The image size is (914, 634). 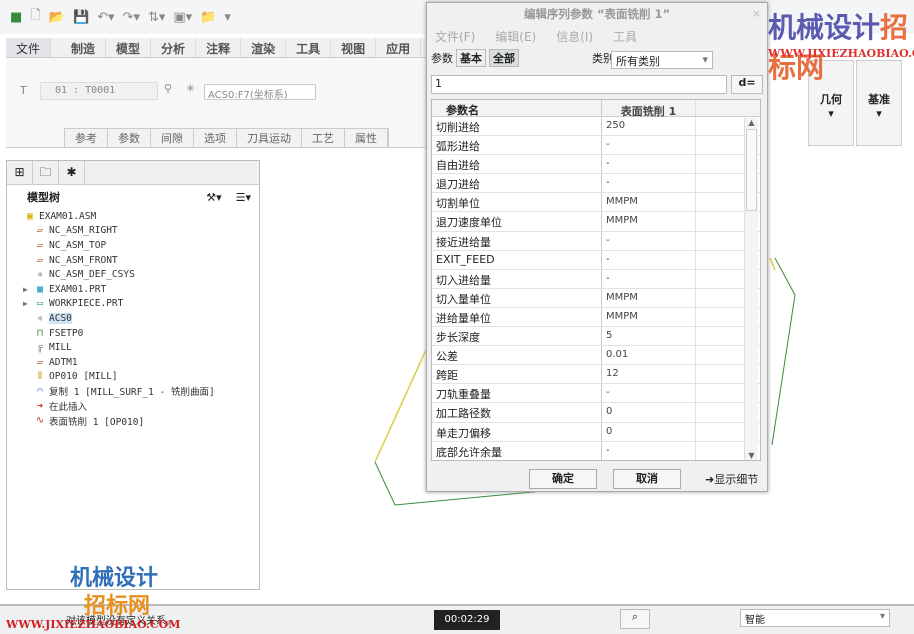 What do you see at coordinates (86, 304) in the screenshot?
I see `tree-node-label: WORKPIECE.PRT` at bounding box center [86, 304].